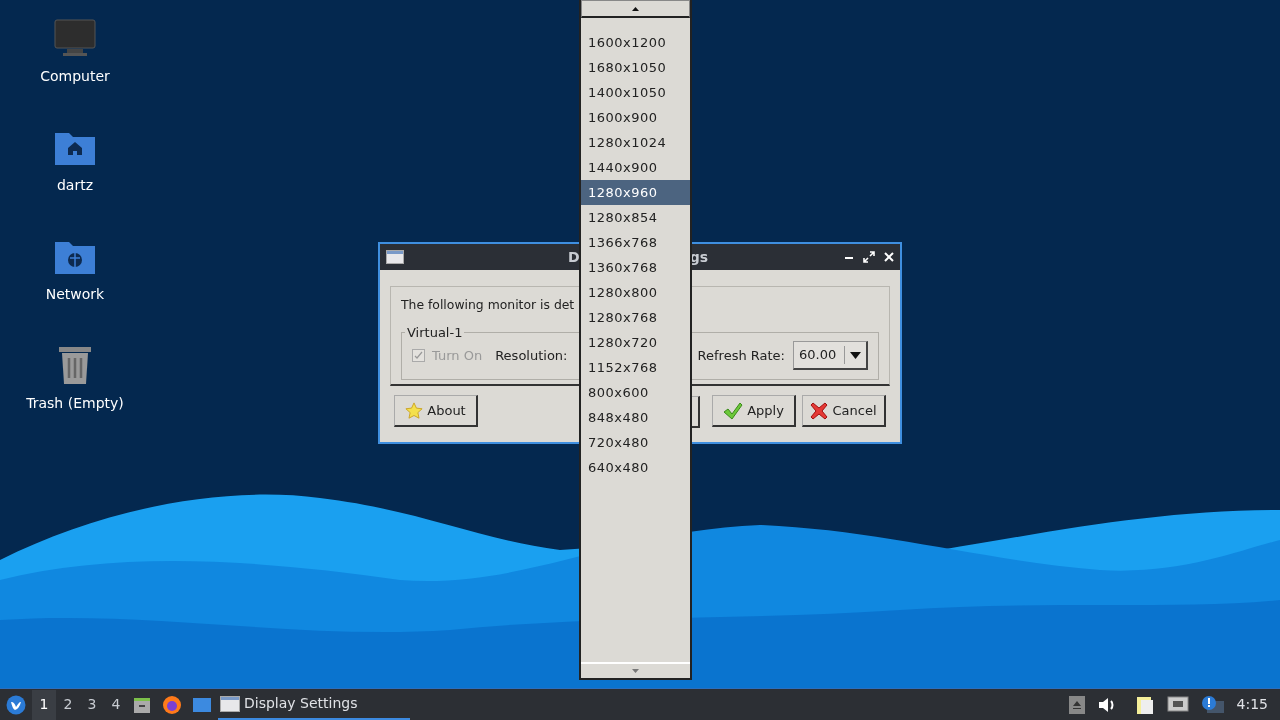 The height and width of the screenshot is (720, 1280). I want to click on maximize-icon, so click(869, 257).